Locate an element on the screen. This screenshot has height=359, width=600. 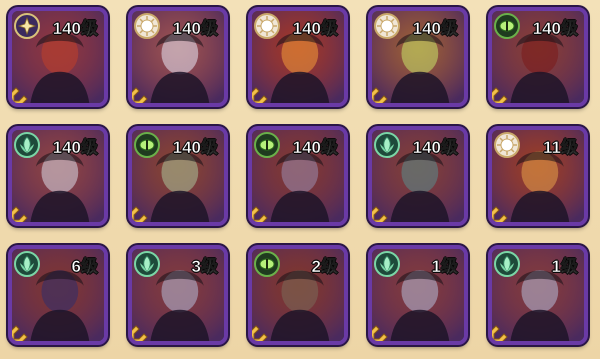
hero-card: 11级 is located at coordinates (538, 176).